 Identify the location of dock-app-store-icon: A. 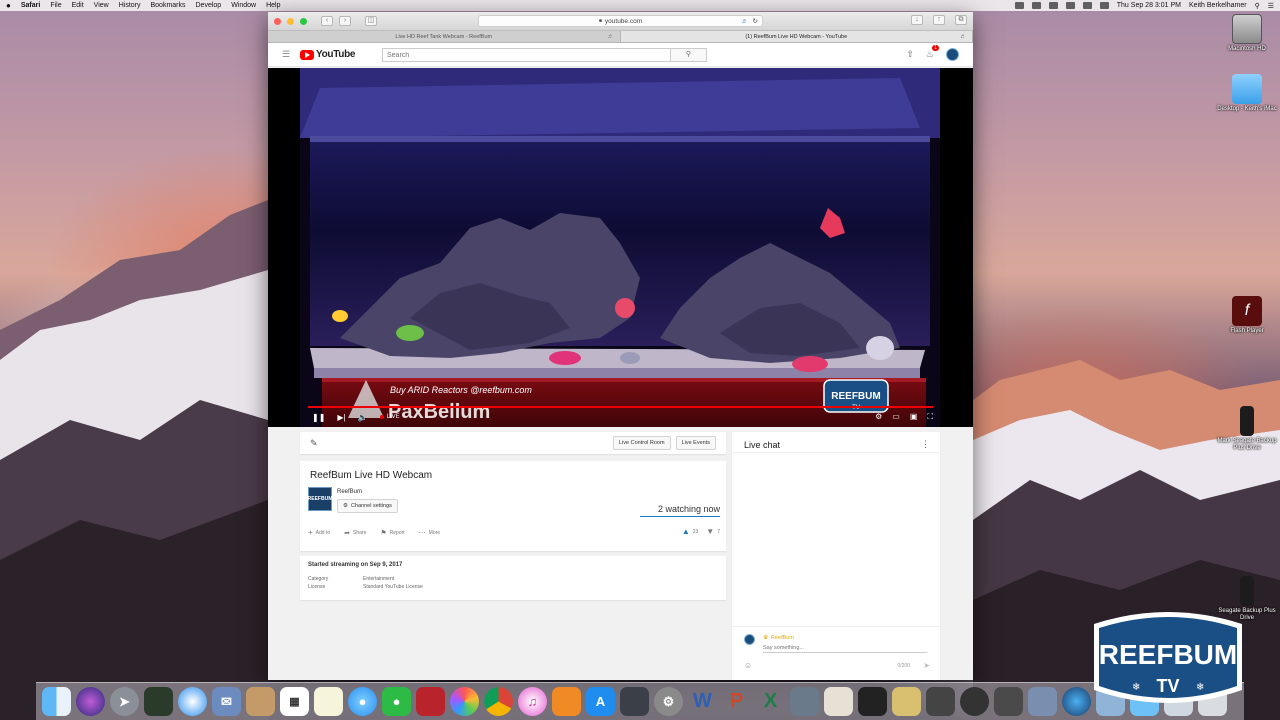
(600, 701).